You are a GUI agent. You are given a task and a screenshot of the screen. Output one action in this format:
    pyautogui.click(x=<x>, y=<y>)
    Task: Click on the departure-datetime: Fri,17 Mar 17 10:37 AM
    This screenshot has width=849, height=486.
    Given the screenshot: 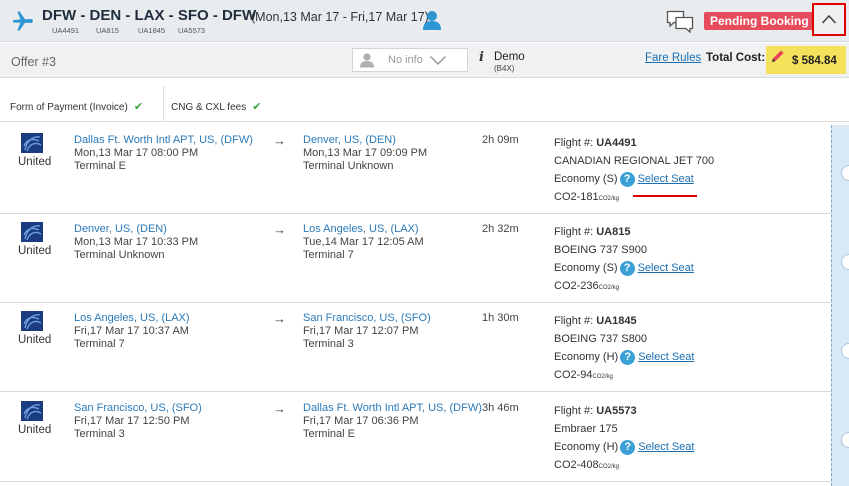 What is the action you would take?
    pyautogui.click(x=131, y=331)
    